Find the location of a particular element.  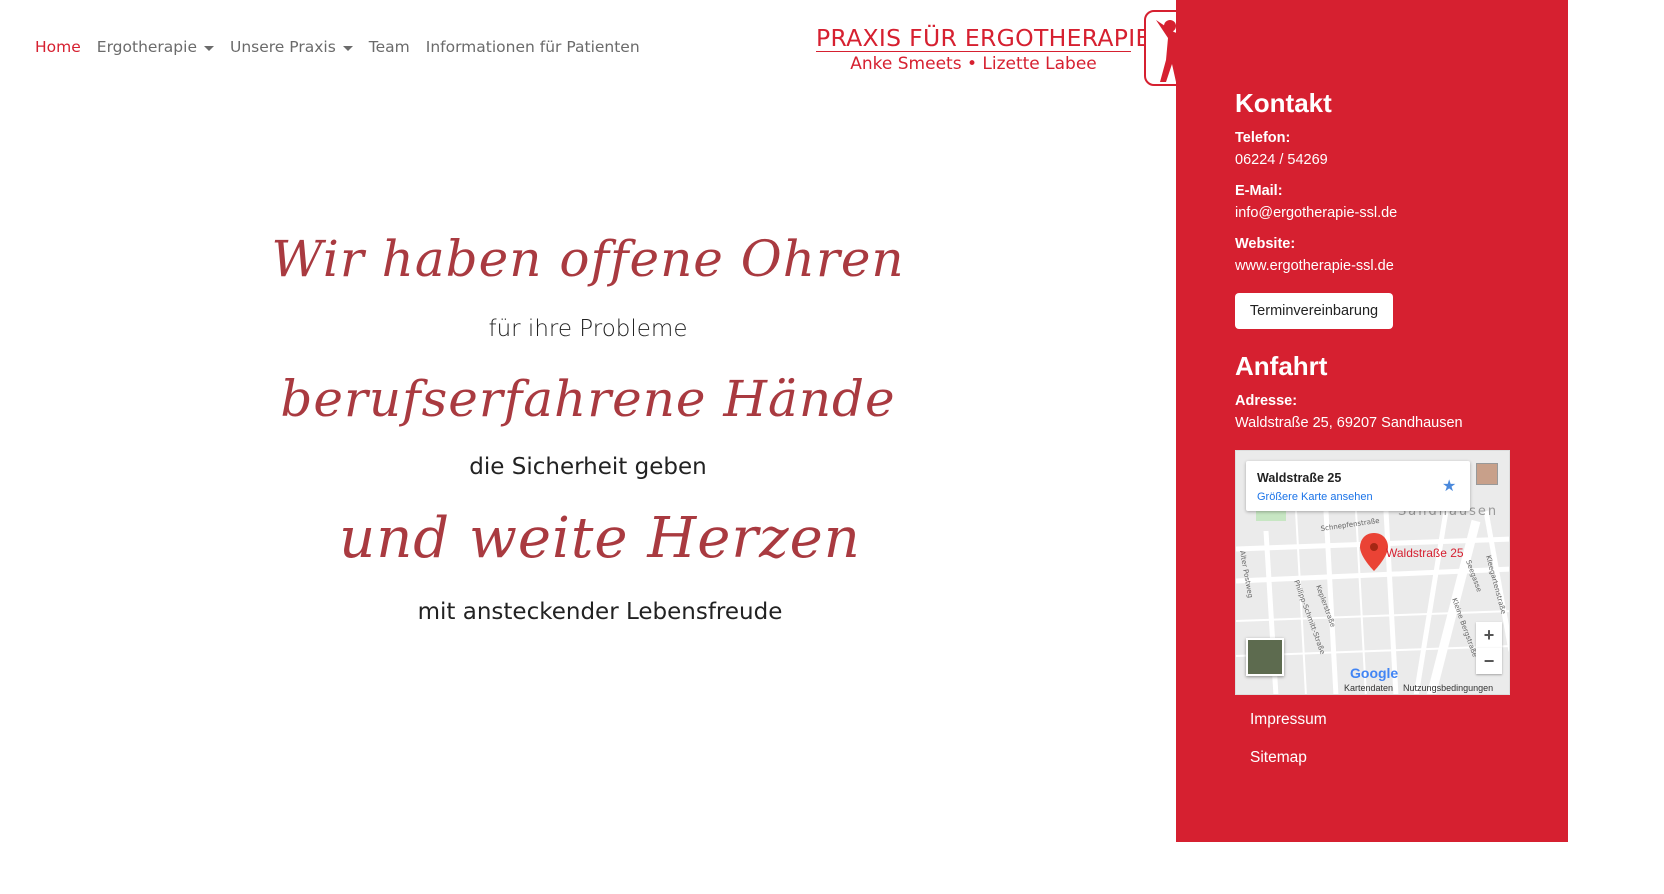

phone-label: Telefon: is located at coordinates (1263, 138).